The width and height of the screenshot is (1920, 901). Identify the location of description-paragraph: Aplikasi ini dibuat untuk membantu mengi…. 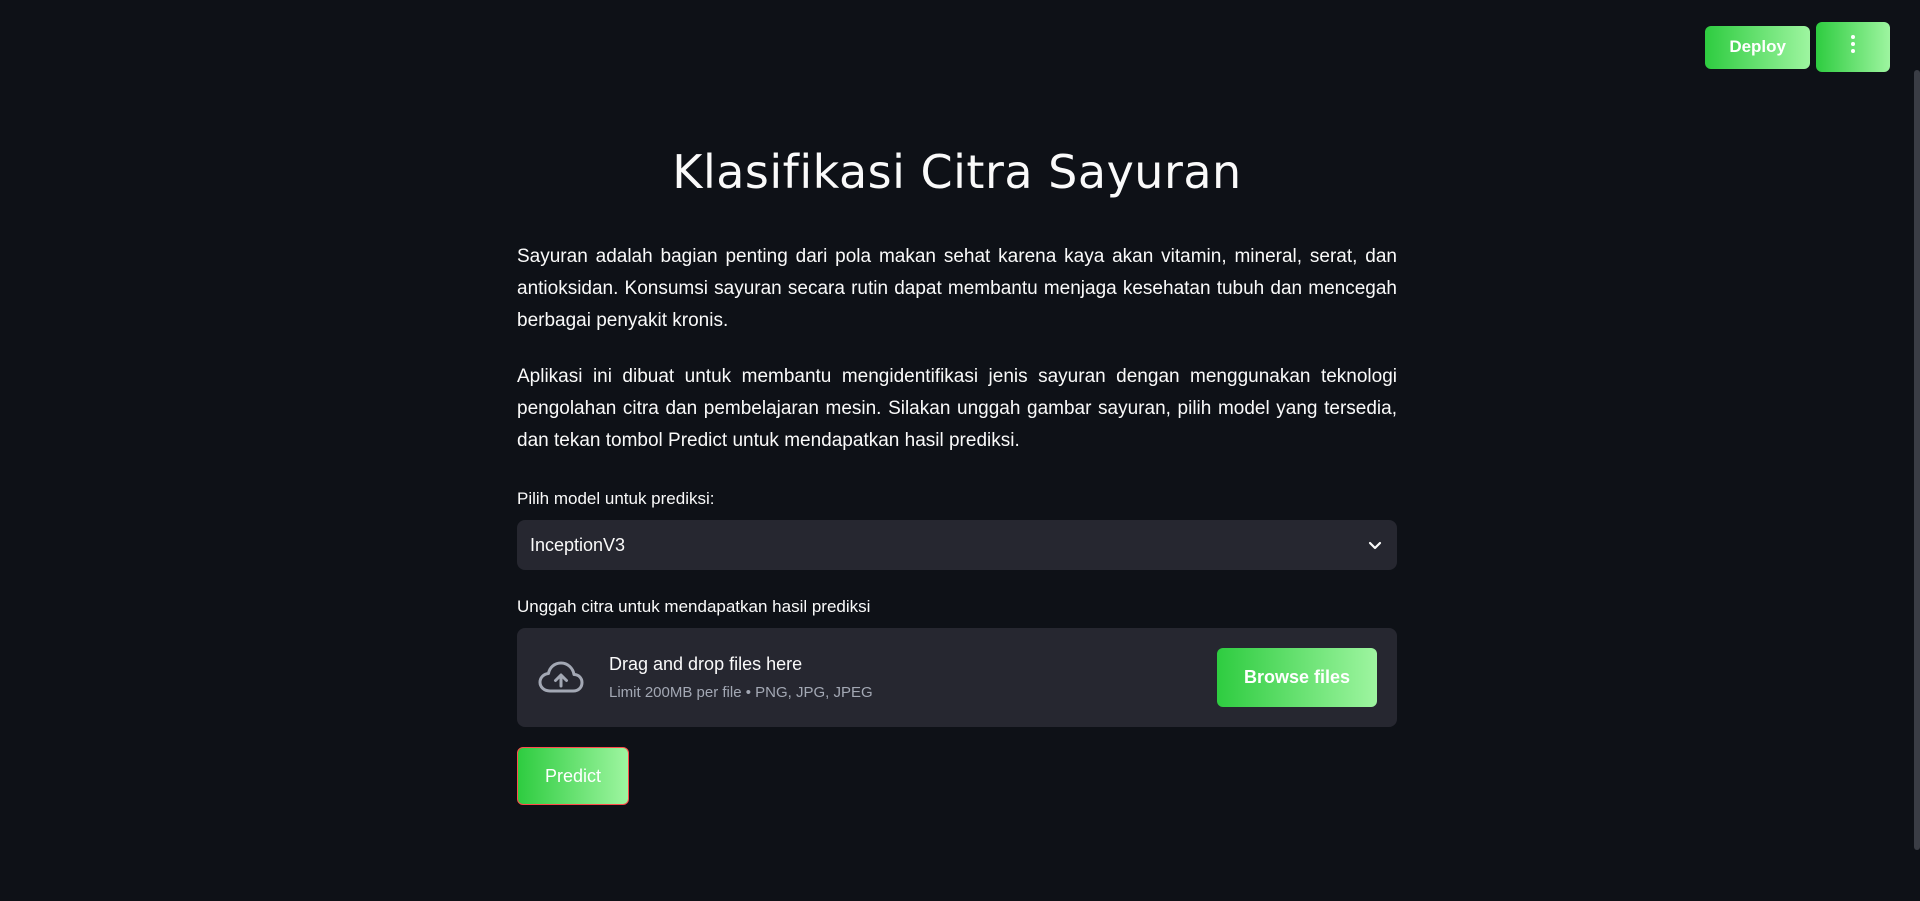
(957, 408).